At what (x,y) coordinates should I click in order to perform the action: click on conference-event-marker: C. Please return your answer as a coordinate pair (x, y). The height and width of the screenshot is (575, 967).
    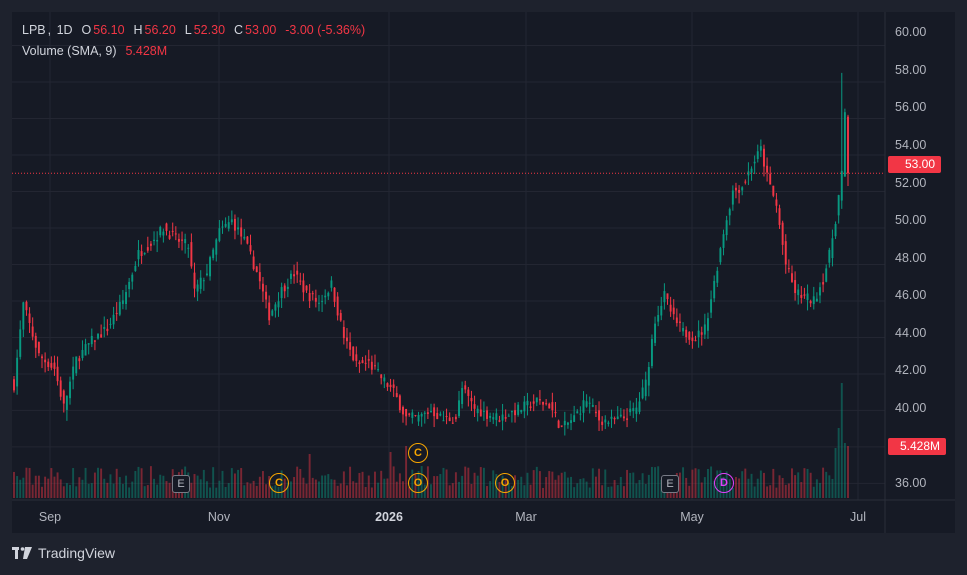
    Looking at the image, I should click on (279, 483).